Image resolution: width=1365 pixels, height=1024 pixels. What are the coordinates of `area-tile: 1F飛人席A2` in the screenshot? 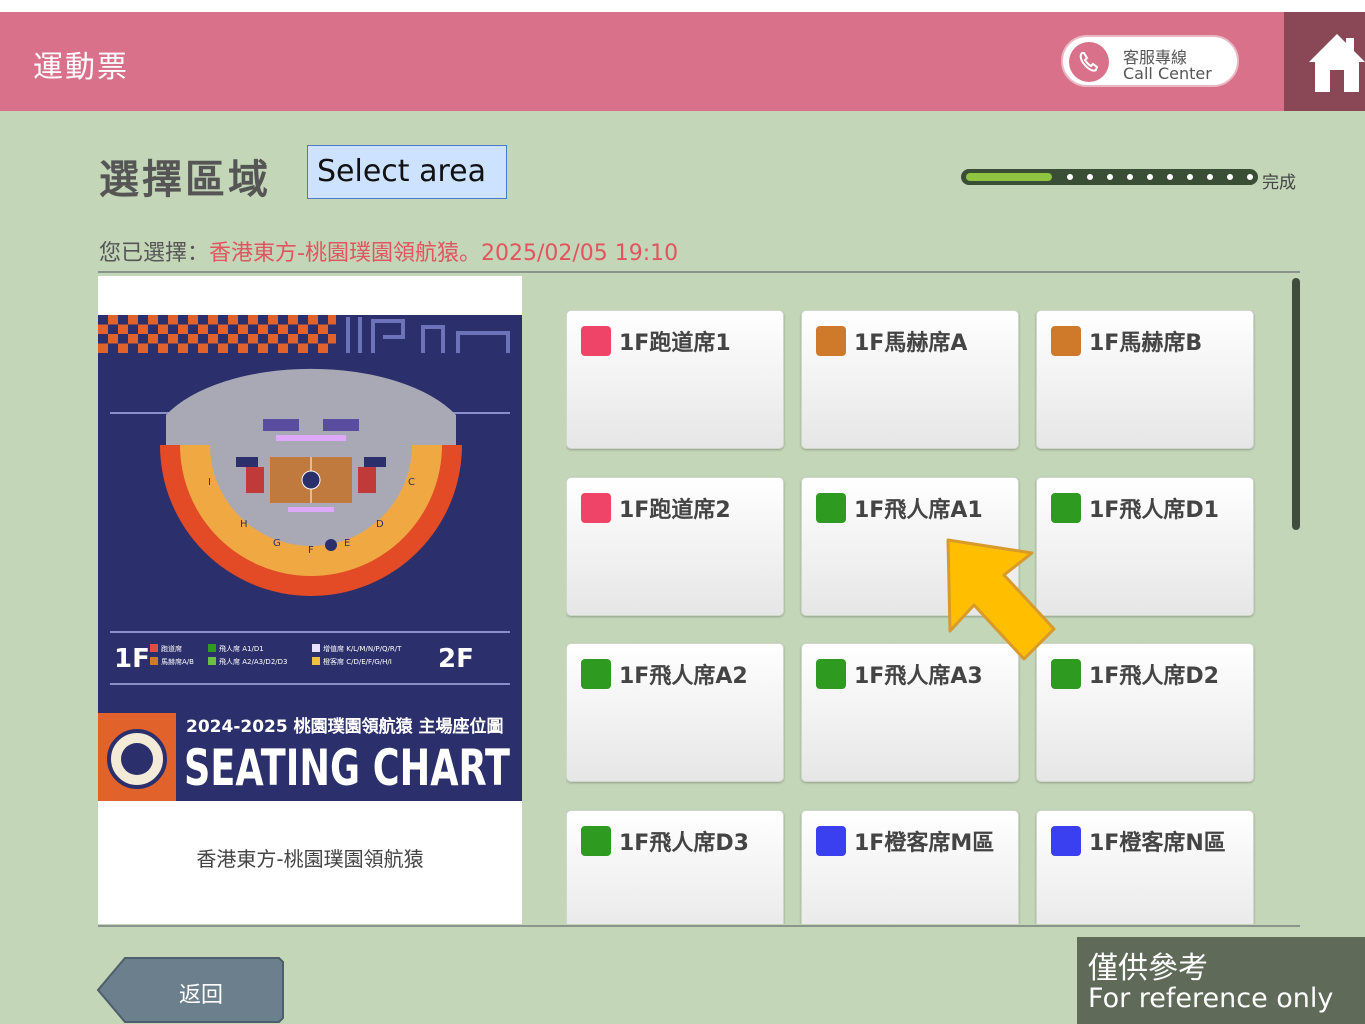 It's located at (675, 712).